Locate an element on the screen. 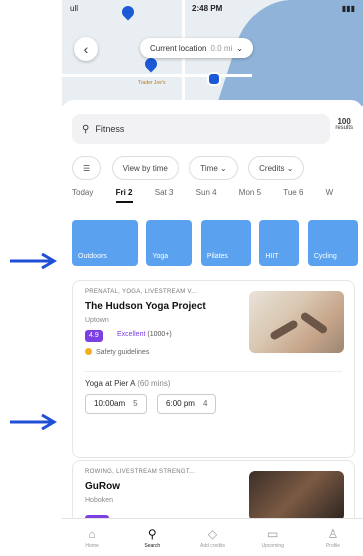 The height and width of the screenshot is (556, 363). tab-upcoming: ▭ Upcoming is located at coordinates (273, 537).